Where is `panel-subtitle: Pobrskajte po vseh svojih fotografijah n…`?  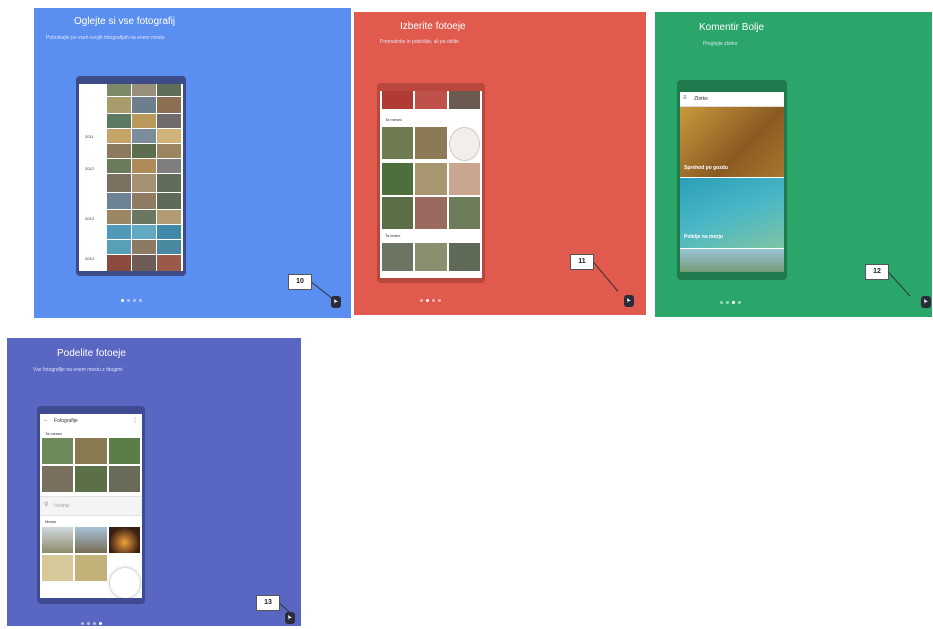 panel-subtitle: Pobrskajte po vseh svojih fotografijah n… is located at coordinates (105, 38).